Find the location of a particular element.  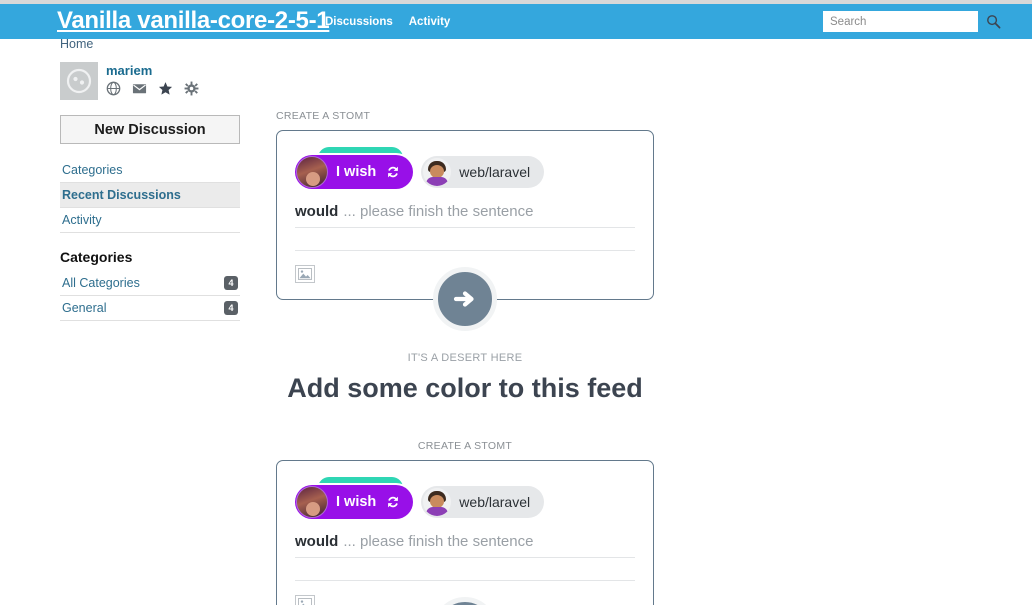

sidebar-item-categories: Categories is located at coordinates (150, 170).